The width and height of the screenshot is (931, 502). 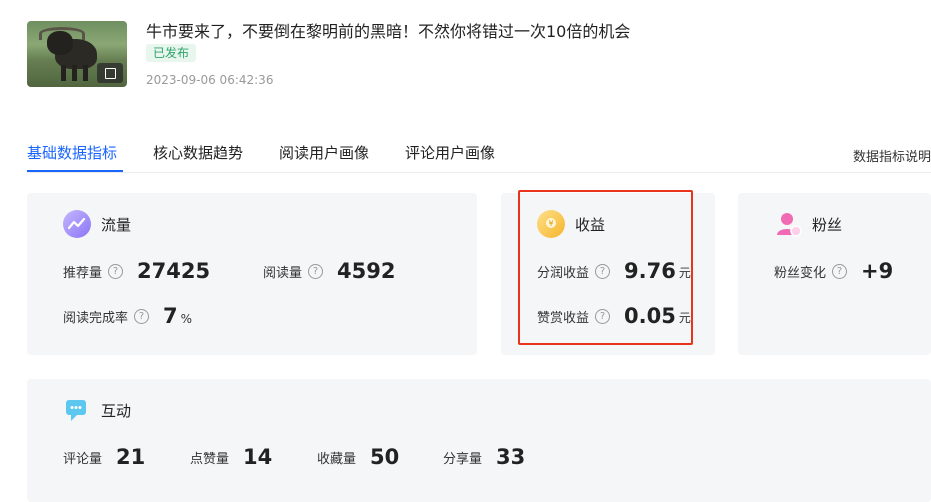 I want to click on fans-change-label: 粉丝变化, so click(x=800, y=273).